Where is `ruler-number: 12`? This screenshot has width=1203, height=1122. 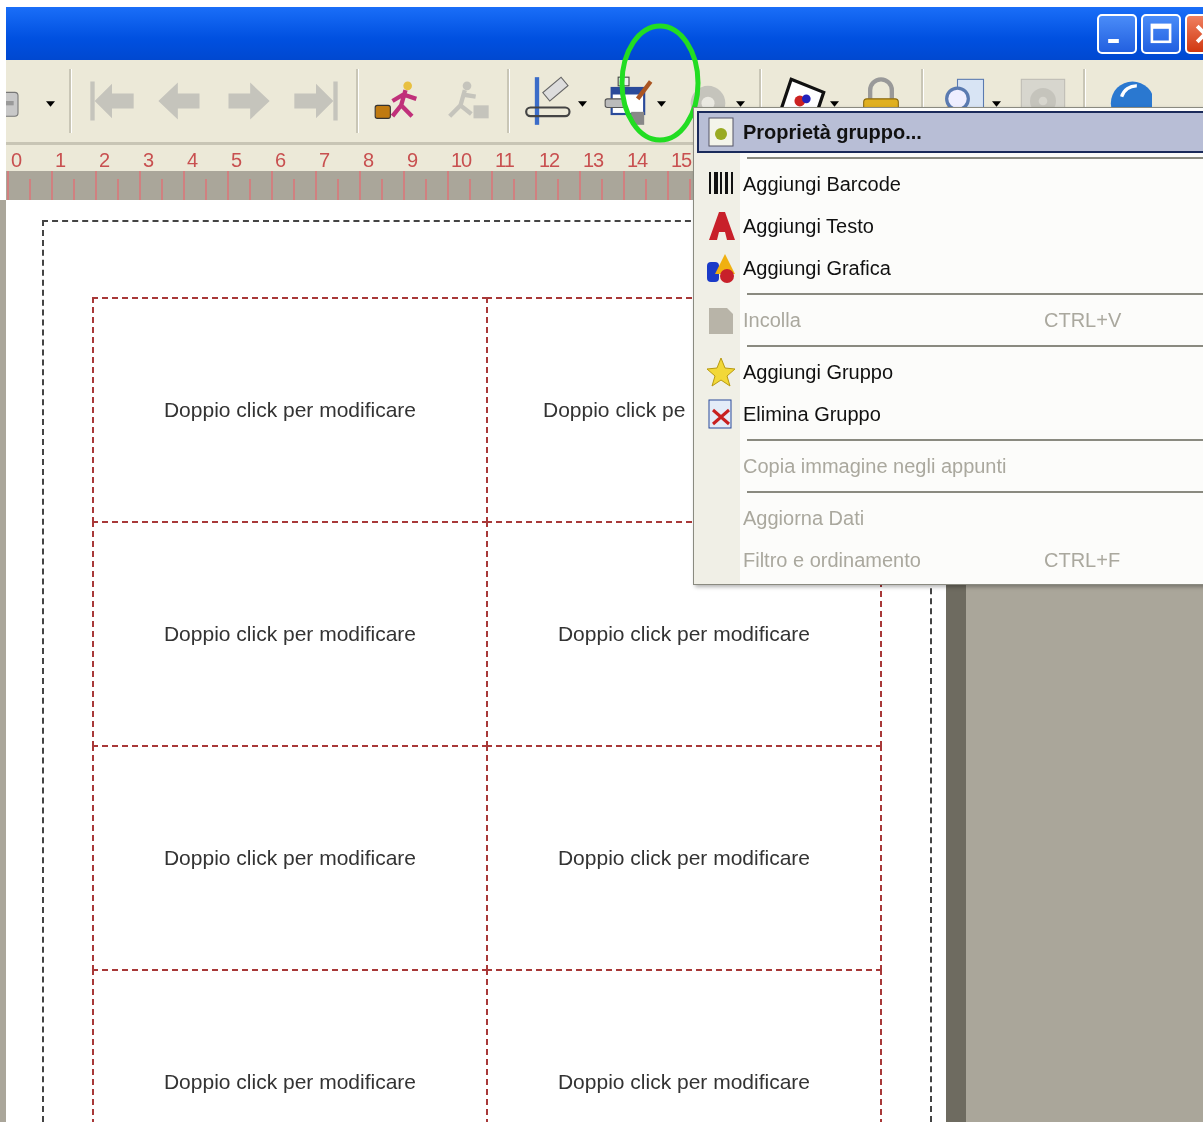 ruler-number: 12 is located at coordinates (550, 160).